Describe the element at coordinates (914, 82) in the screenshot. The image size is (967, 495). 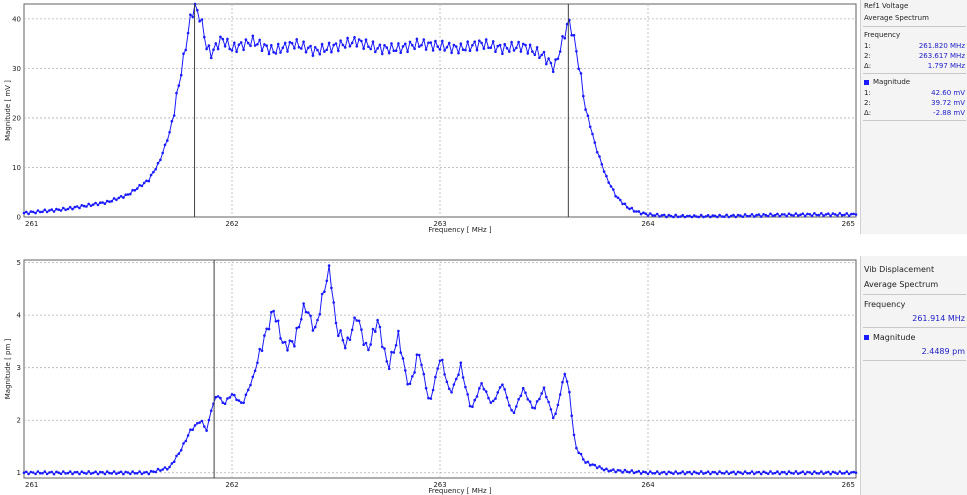
I see `legend-magnitude-entry: Magnitude` at that location.